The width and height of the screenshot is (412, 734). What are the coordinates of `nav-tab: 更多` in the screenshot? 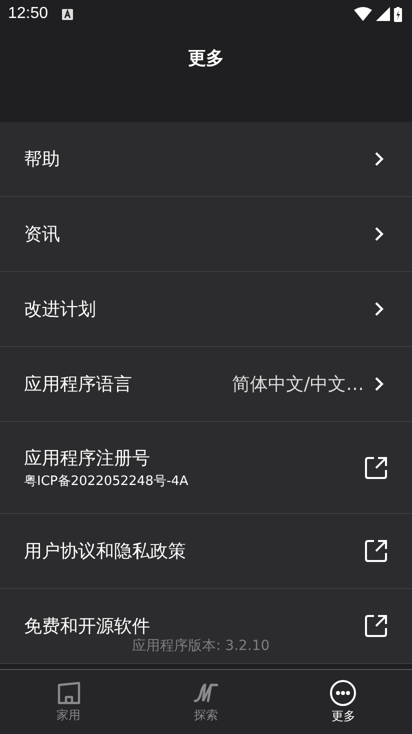 It's located at (343, 702).